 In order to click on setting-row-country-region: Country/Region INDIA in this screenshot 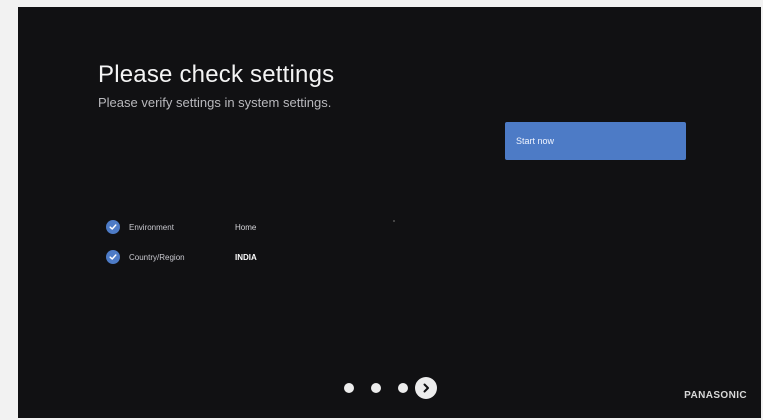, I will do `click(181, 257)`.